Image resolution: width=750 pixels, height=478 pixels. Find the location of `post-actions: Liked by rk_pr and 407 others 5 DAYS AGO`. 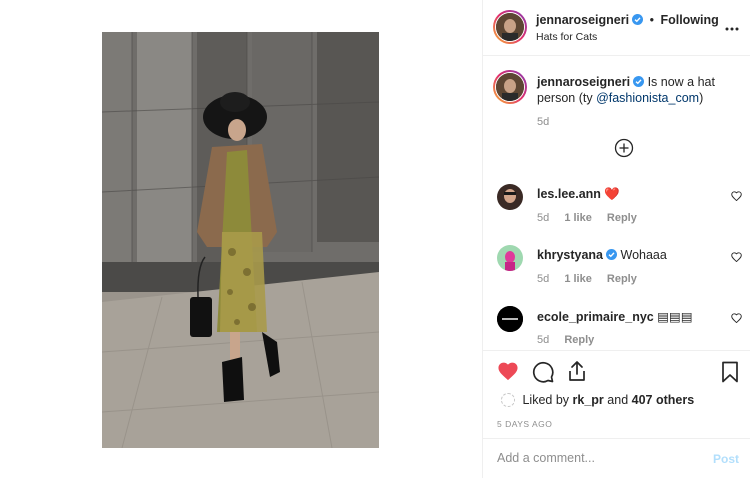

post-actions: Liked by rk_pr and 407 others 5 DAYS AGO is located at coordinates (616, 394).